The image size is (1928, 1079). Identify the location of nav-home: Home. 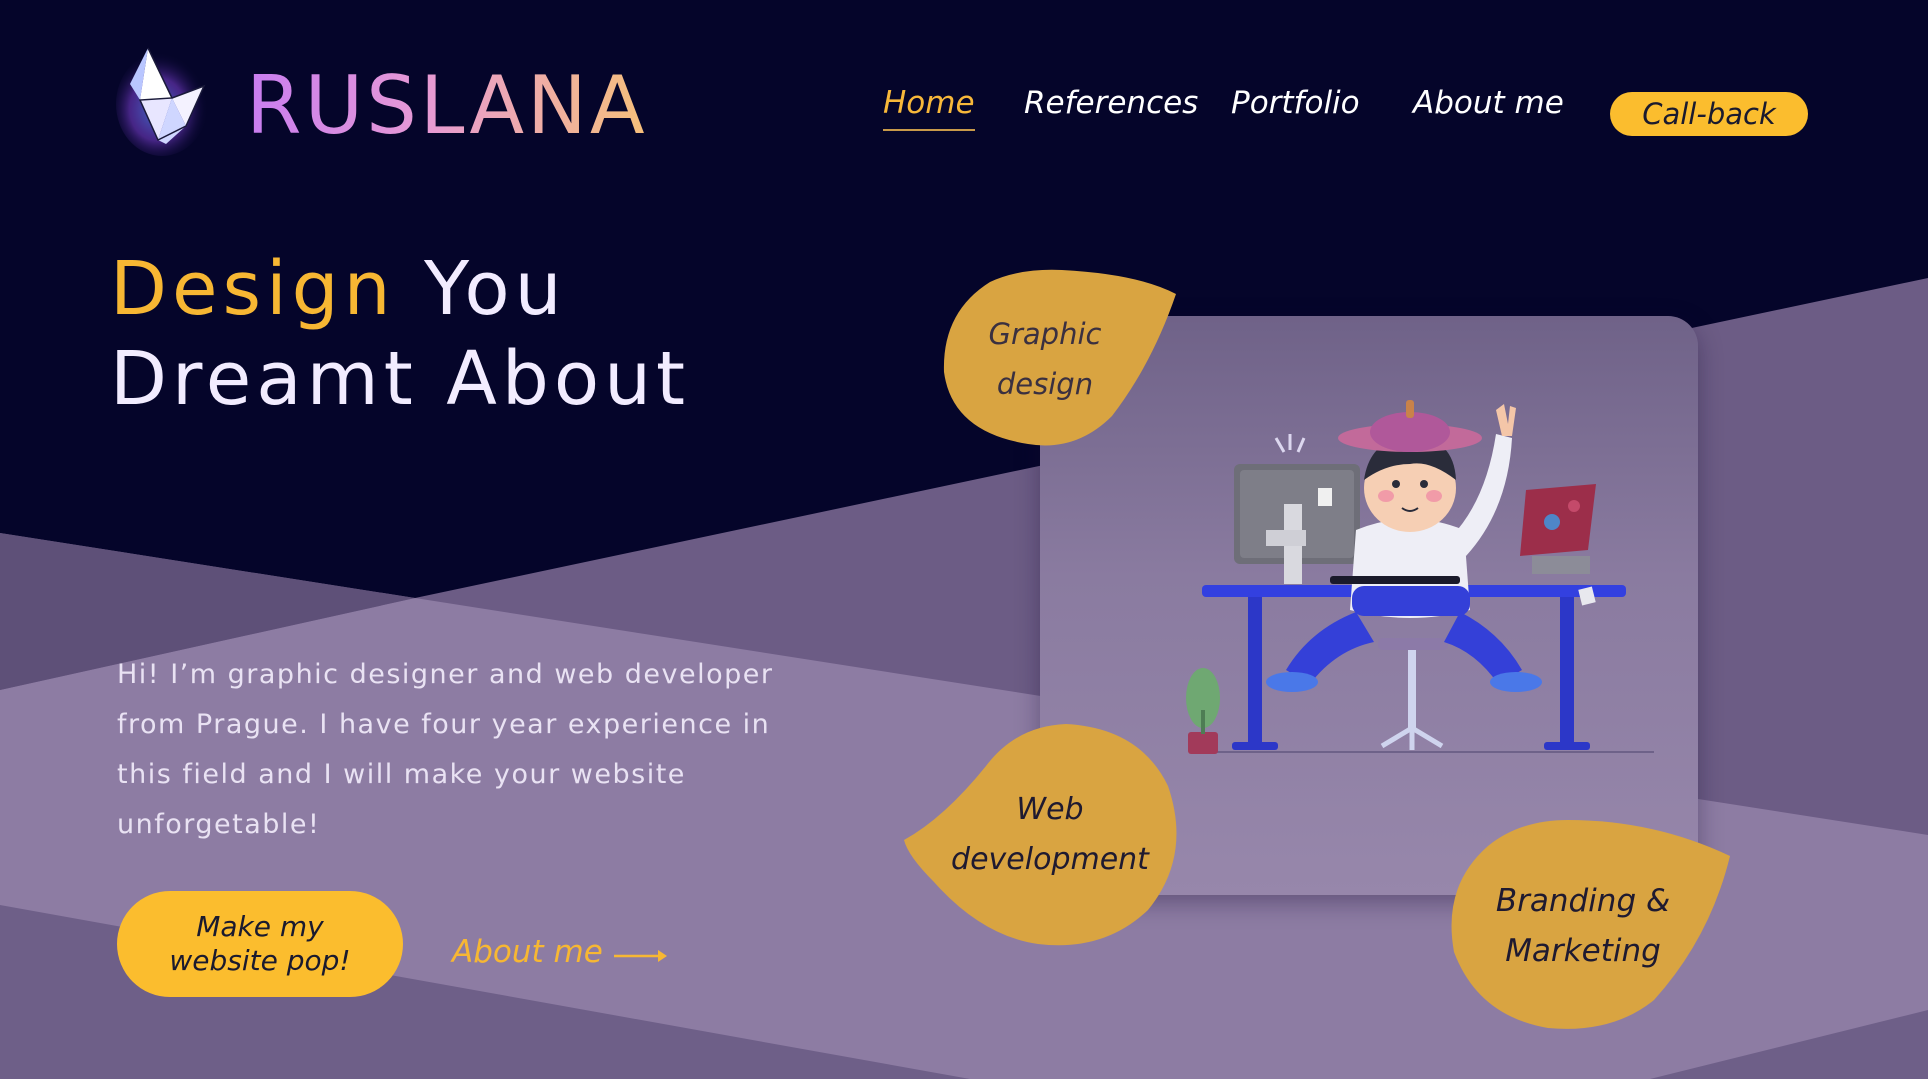
(929, 109).